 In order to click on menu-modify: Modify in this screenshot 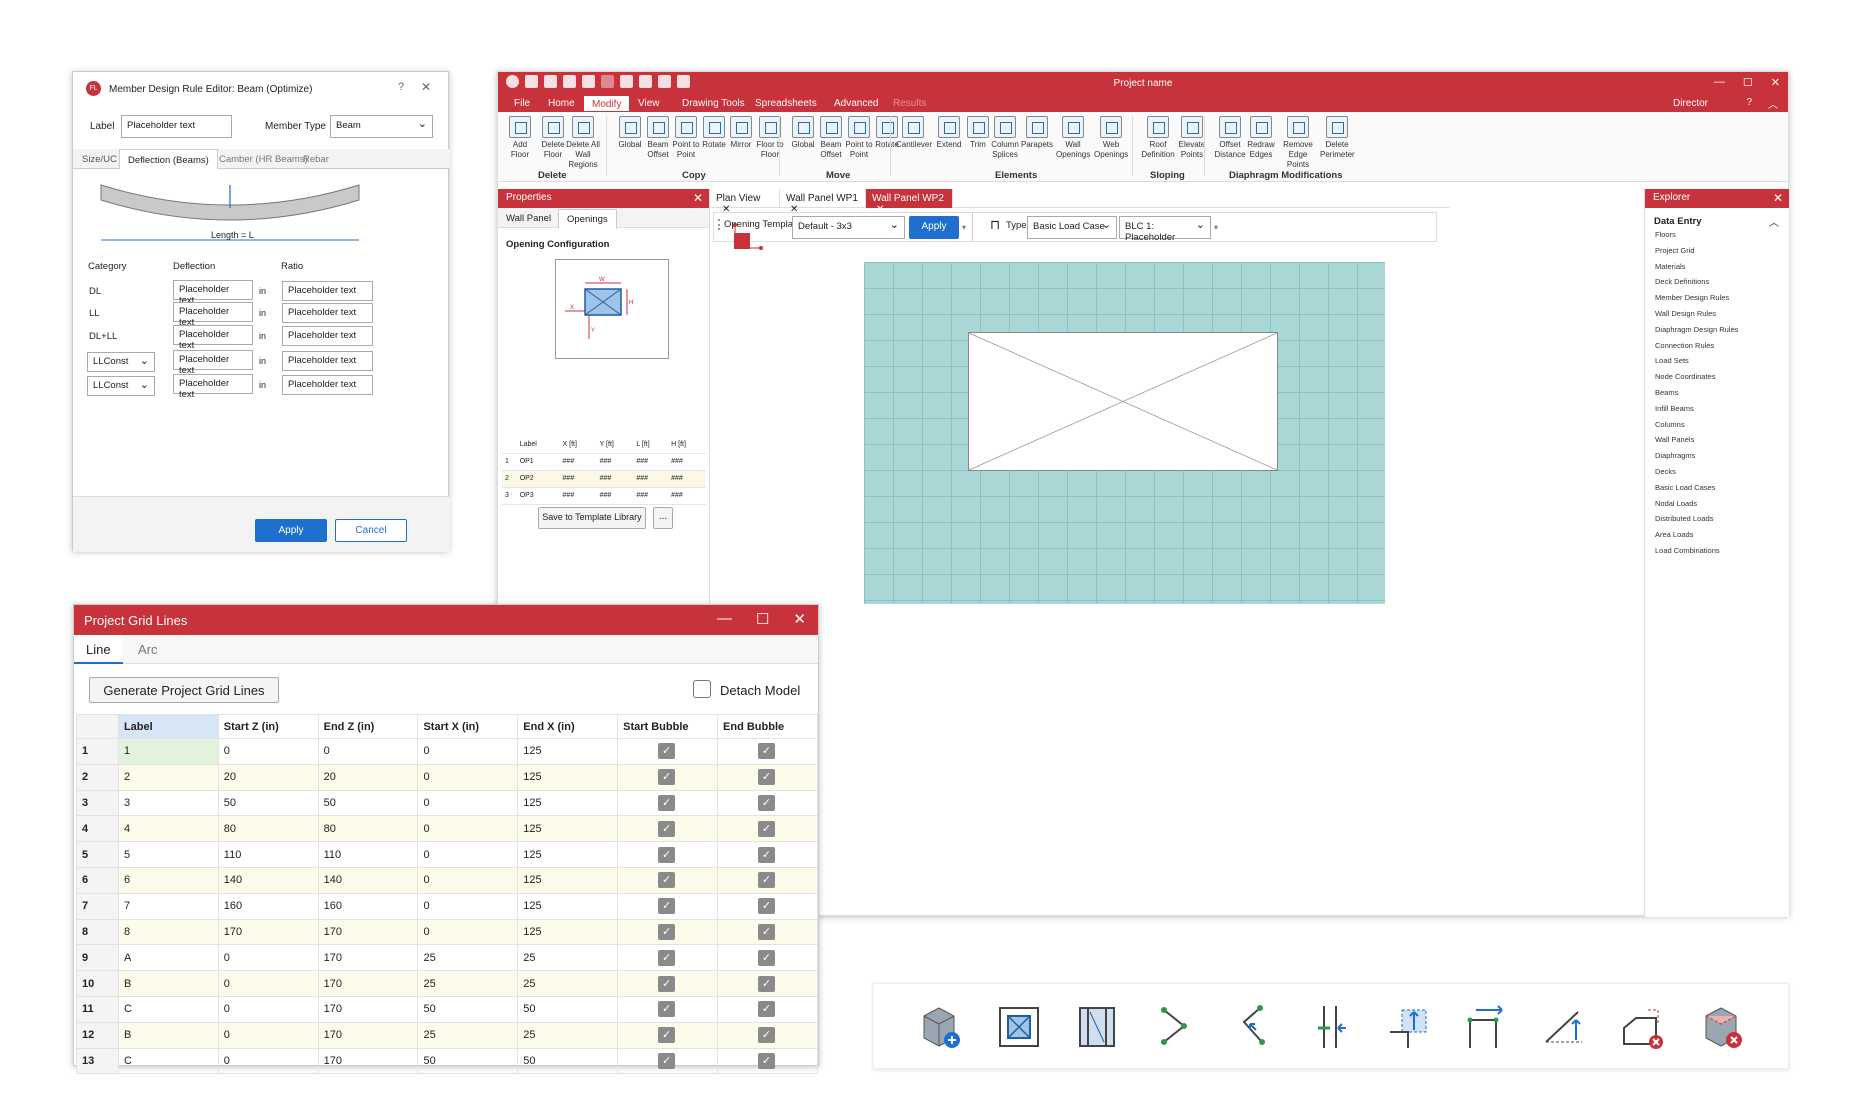, I will do `click(607, 103)`.